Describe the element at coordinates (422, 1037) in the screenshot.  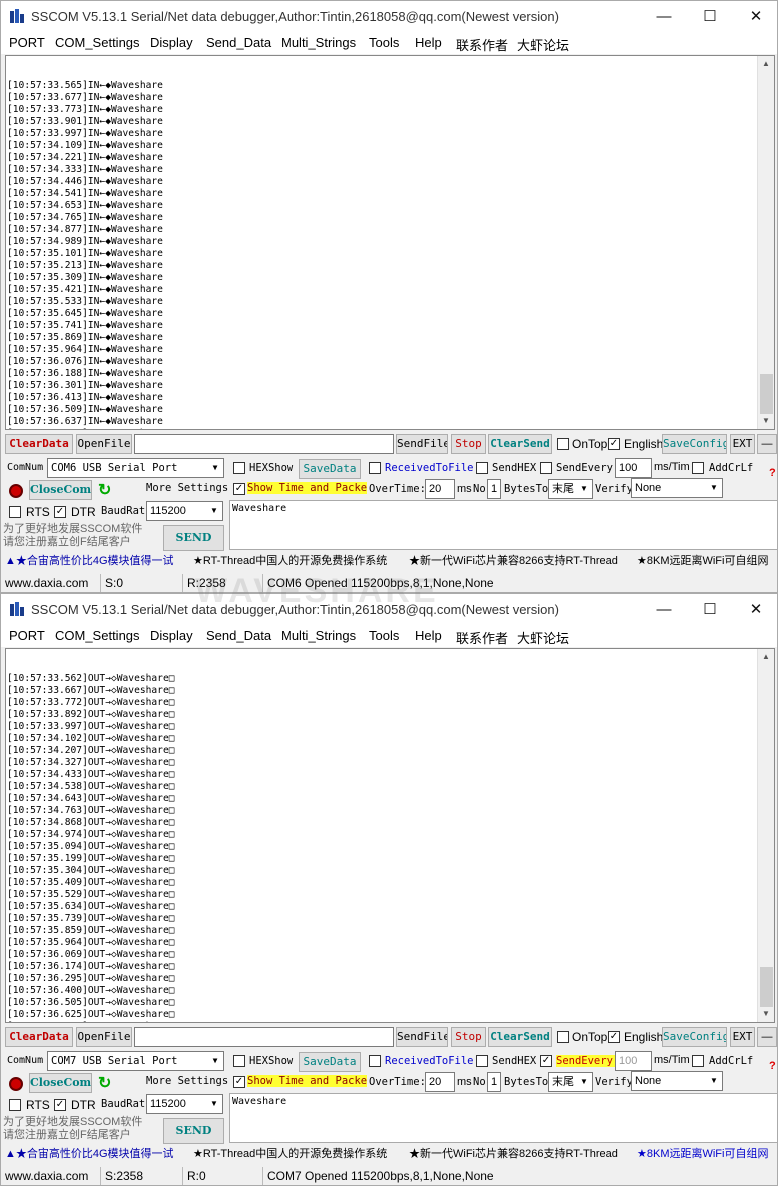
I see `send-file-button: SendFile` at that location.